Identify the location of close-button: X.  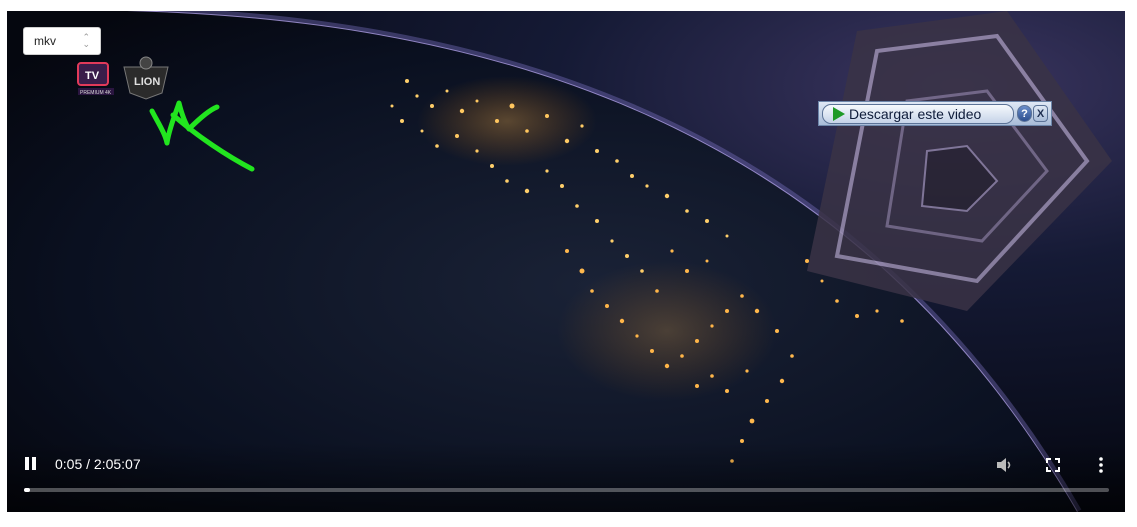
(1040, 113).